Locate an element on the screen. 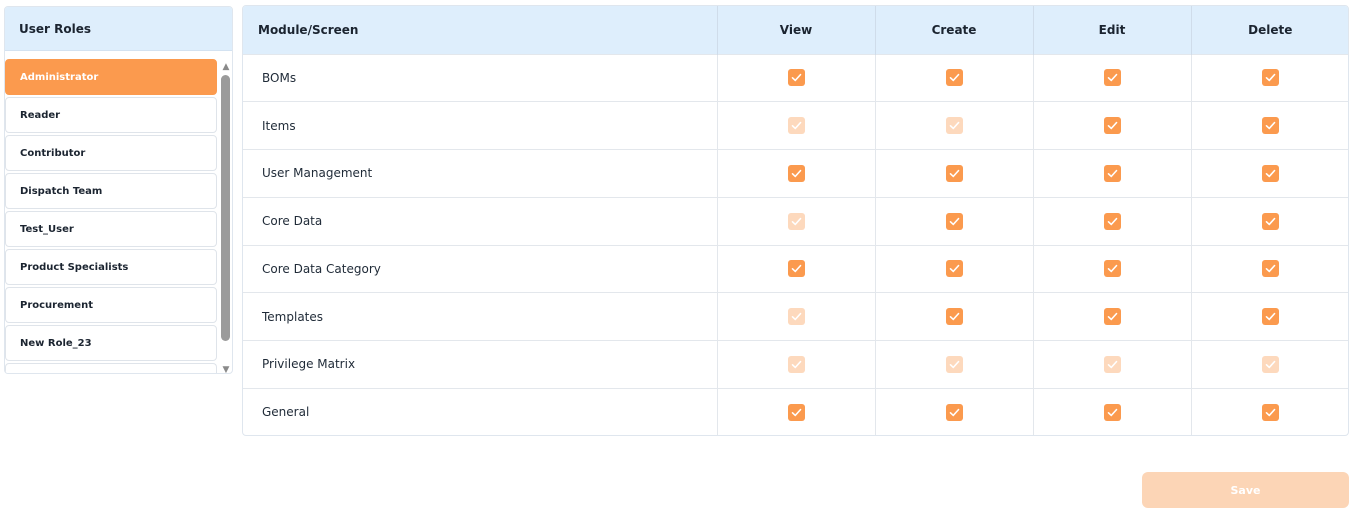  header-module: Module/Screen is located at coordinates (480, 30).